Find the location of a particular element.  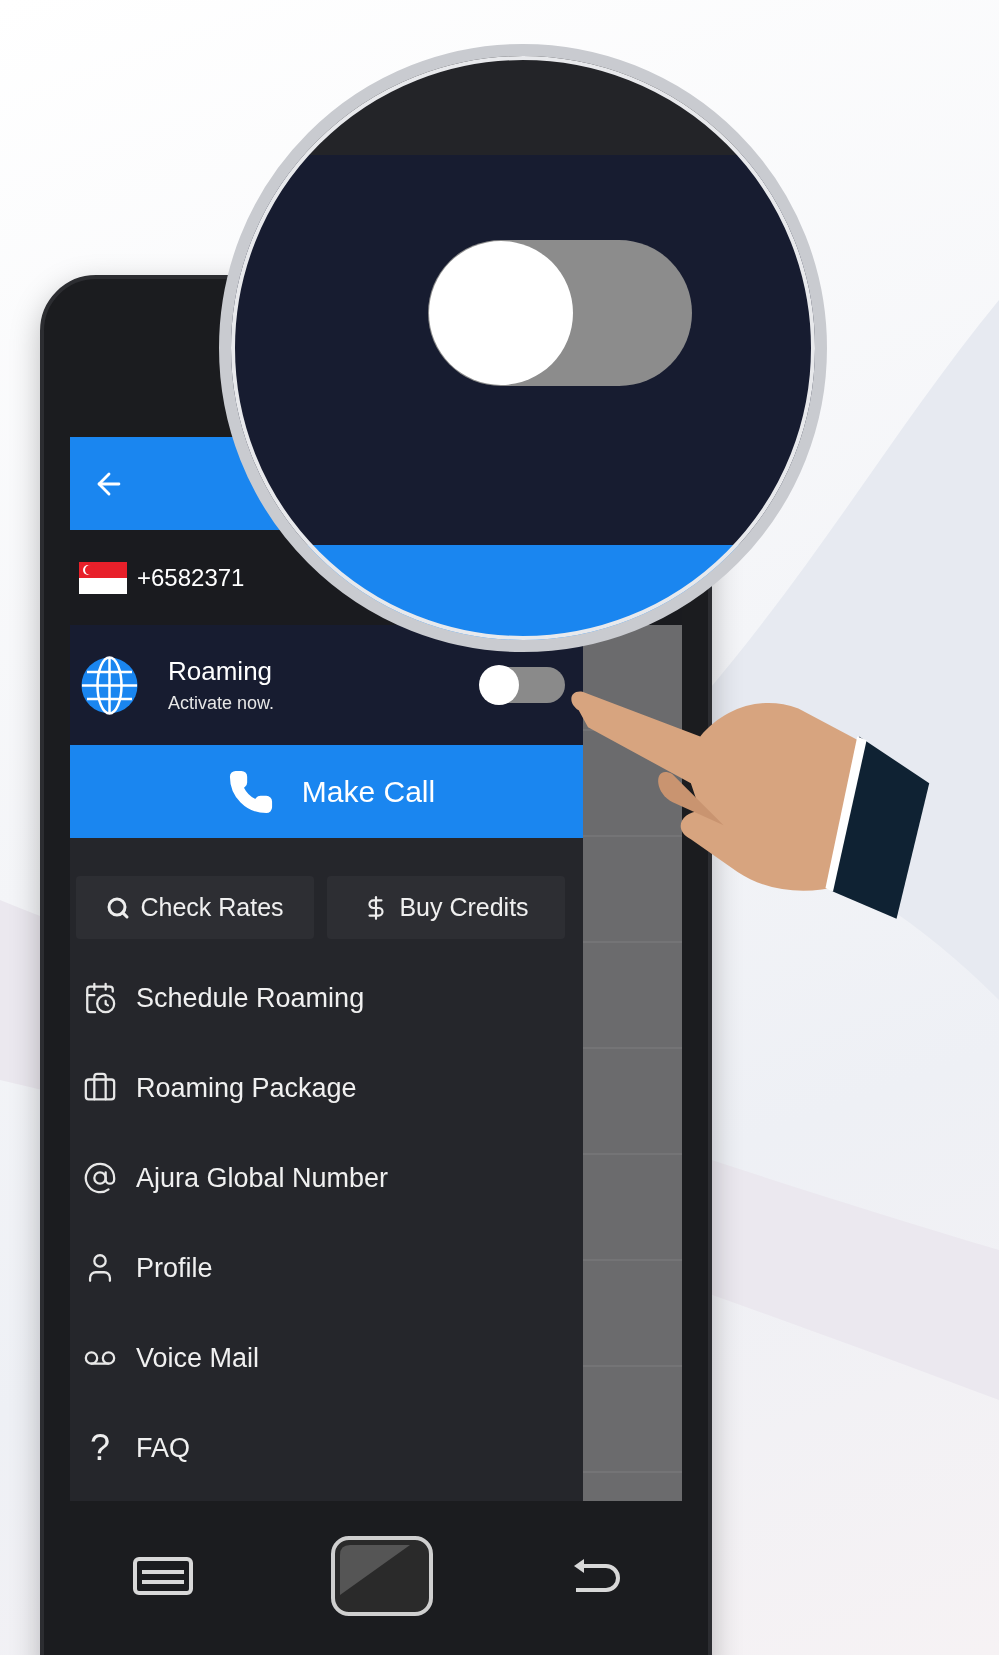

roaming-subtitle: Activate now. is located at coordinates (222, 703).